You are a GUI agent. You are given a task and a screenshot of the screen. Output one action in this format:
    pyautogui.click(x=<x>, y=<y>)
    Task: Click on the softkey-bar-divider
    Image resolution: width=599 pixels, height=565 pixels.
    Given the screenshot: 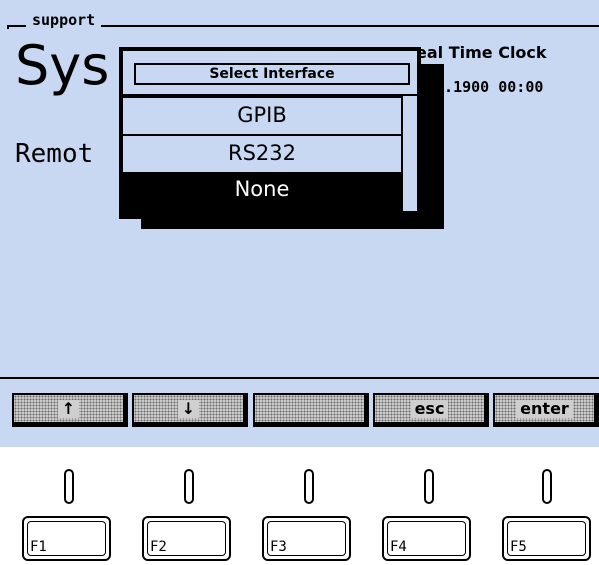 What is the action you would take?
    pyautogui.click(x=299, y=378)
    